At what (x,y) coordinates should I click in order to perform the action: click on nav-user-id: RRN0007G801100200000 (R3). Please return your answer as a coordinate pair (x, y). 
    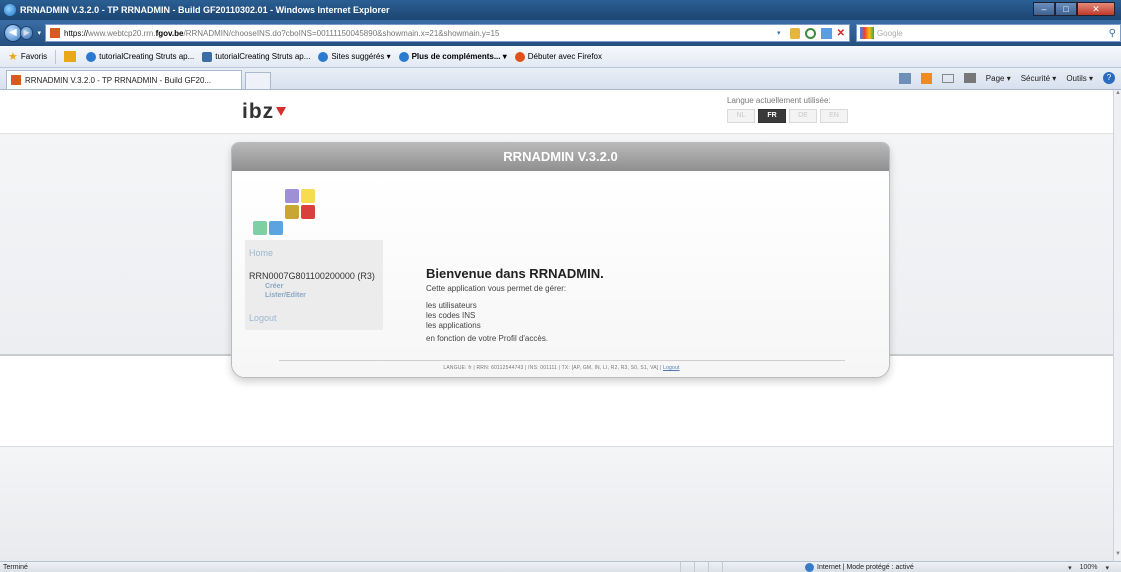
    Looking at the image, I should click on (312, 276).